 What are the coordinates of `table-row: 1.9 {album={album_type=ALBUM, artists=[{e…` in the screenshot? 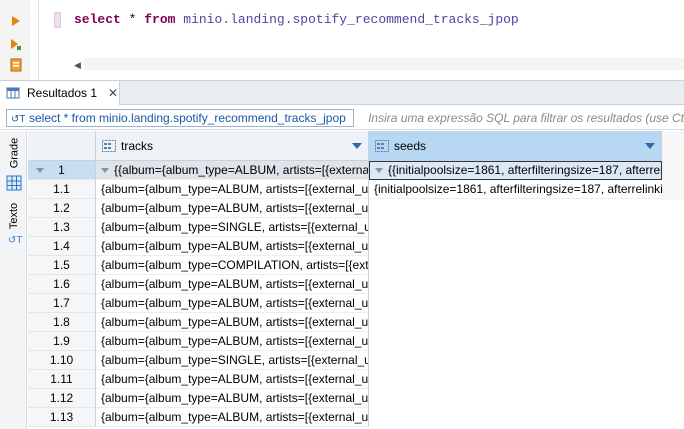 It's located at (345, 341).